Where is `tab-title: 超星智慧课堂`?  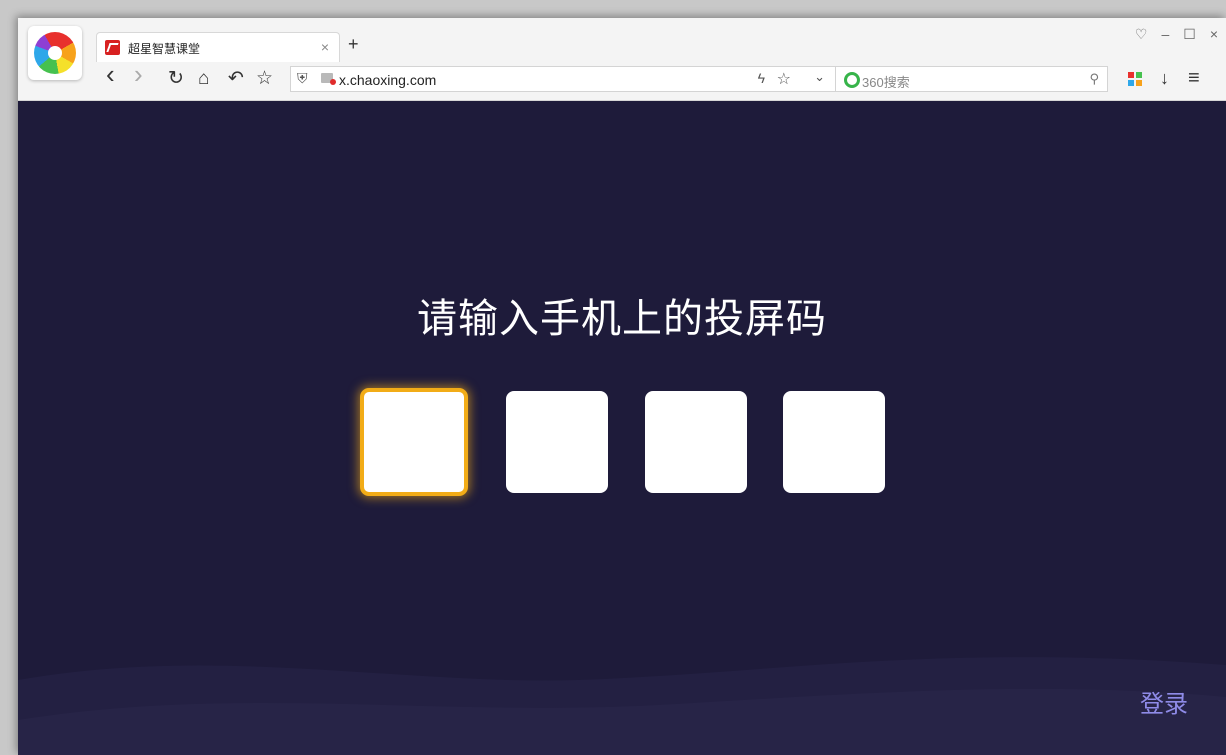 tab-title: 超星智慧课堂 is located at coordinates (164, 49).